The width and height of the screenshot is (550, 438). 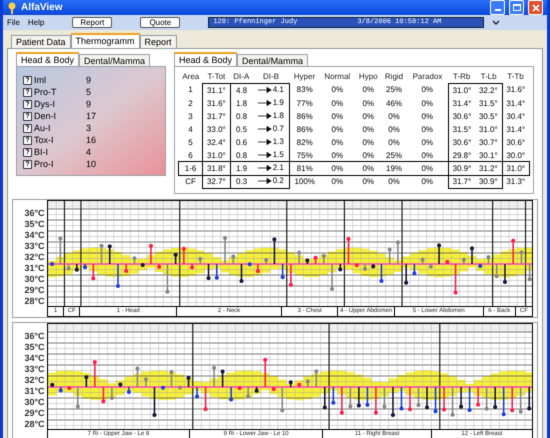 What do you see at coordinates (89, 80) in the screenshot?
I see `index-value: 9` at bounding box center [89, 80].